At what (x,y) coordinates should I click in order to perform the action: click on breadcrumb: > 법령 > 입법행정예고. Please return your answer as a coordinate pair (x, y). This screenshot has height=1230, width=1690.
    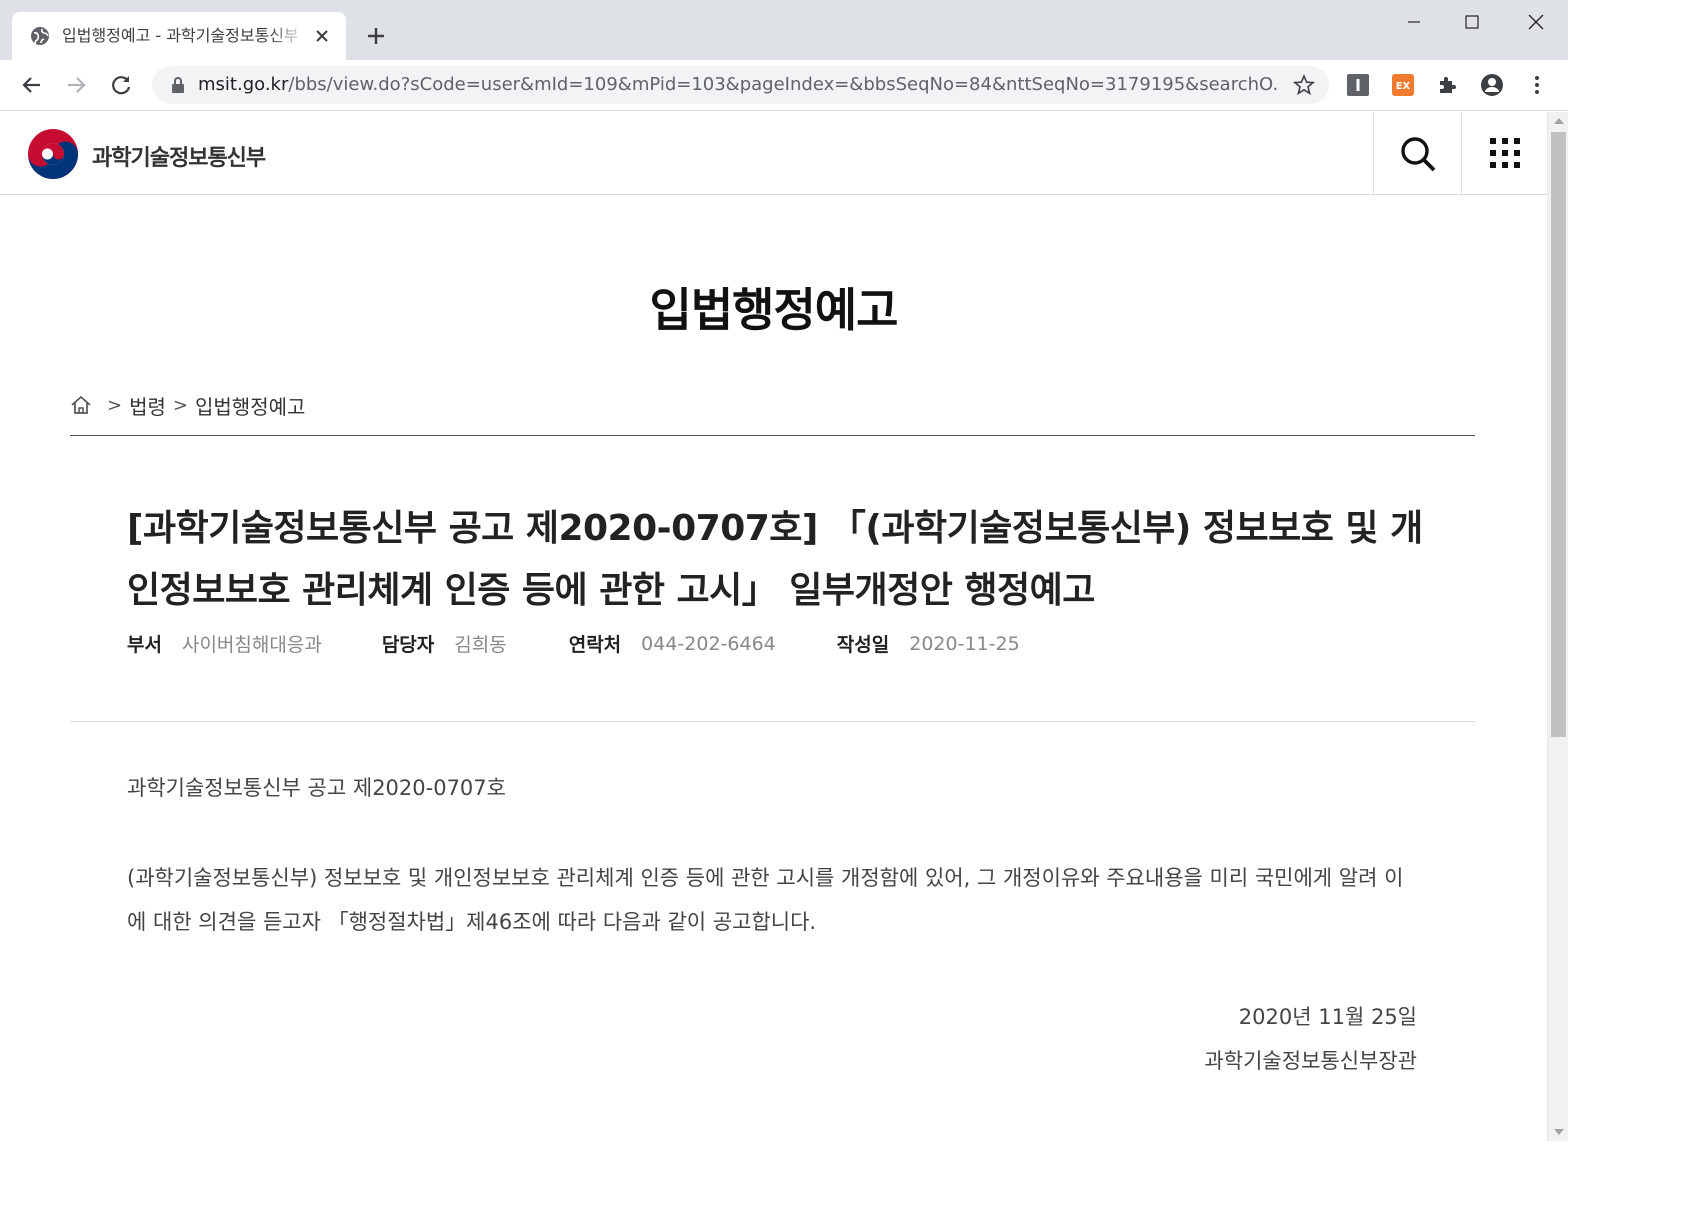
    Looking at the image, I should click on (187, 405).